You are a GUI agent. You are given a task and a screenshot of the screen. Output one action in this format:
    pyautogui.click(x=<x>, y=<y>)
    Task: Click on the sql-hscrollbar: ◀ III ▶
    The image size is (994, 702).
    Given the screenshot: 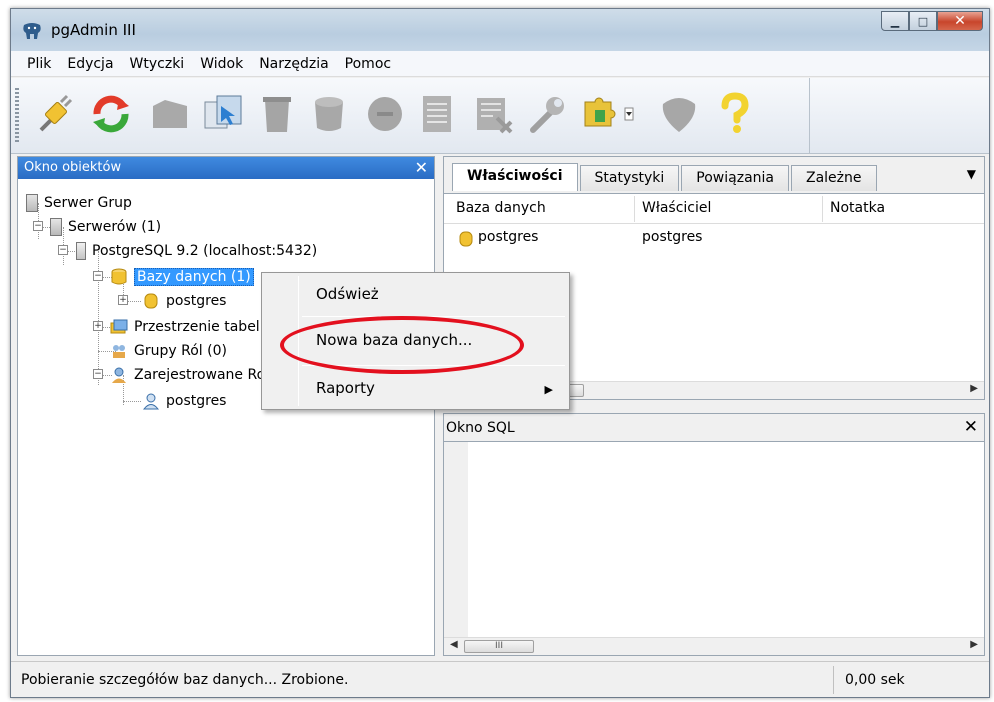 What is the action you would take?
    pyautogui.click(x=714, y=646)
    